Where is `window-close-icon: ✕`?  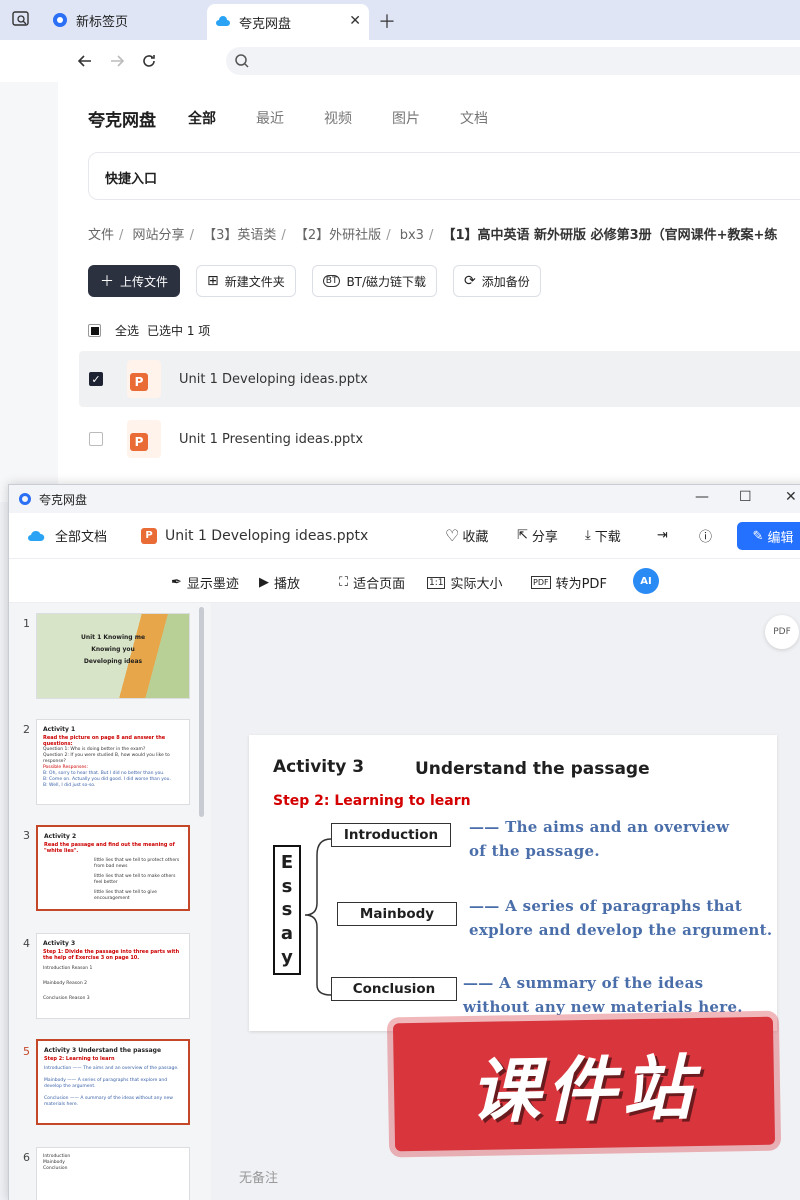
window-close-icon: ✕ is located at coordinates (791, 497).